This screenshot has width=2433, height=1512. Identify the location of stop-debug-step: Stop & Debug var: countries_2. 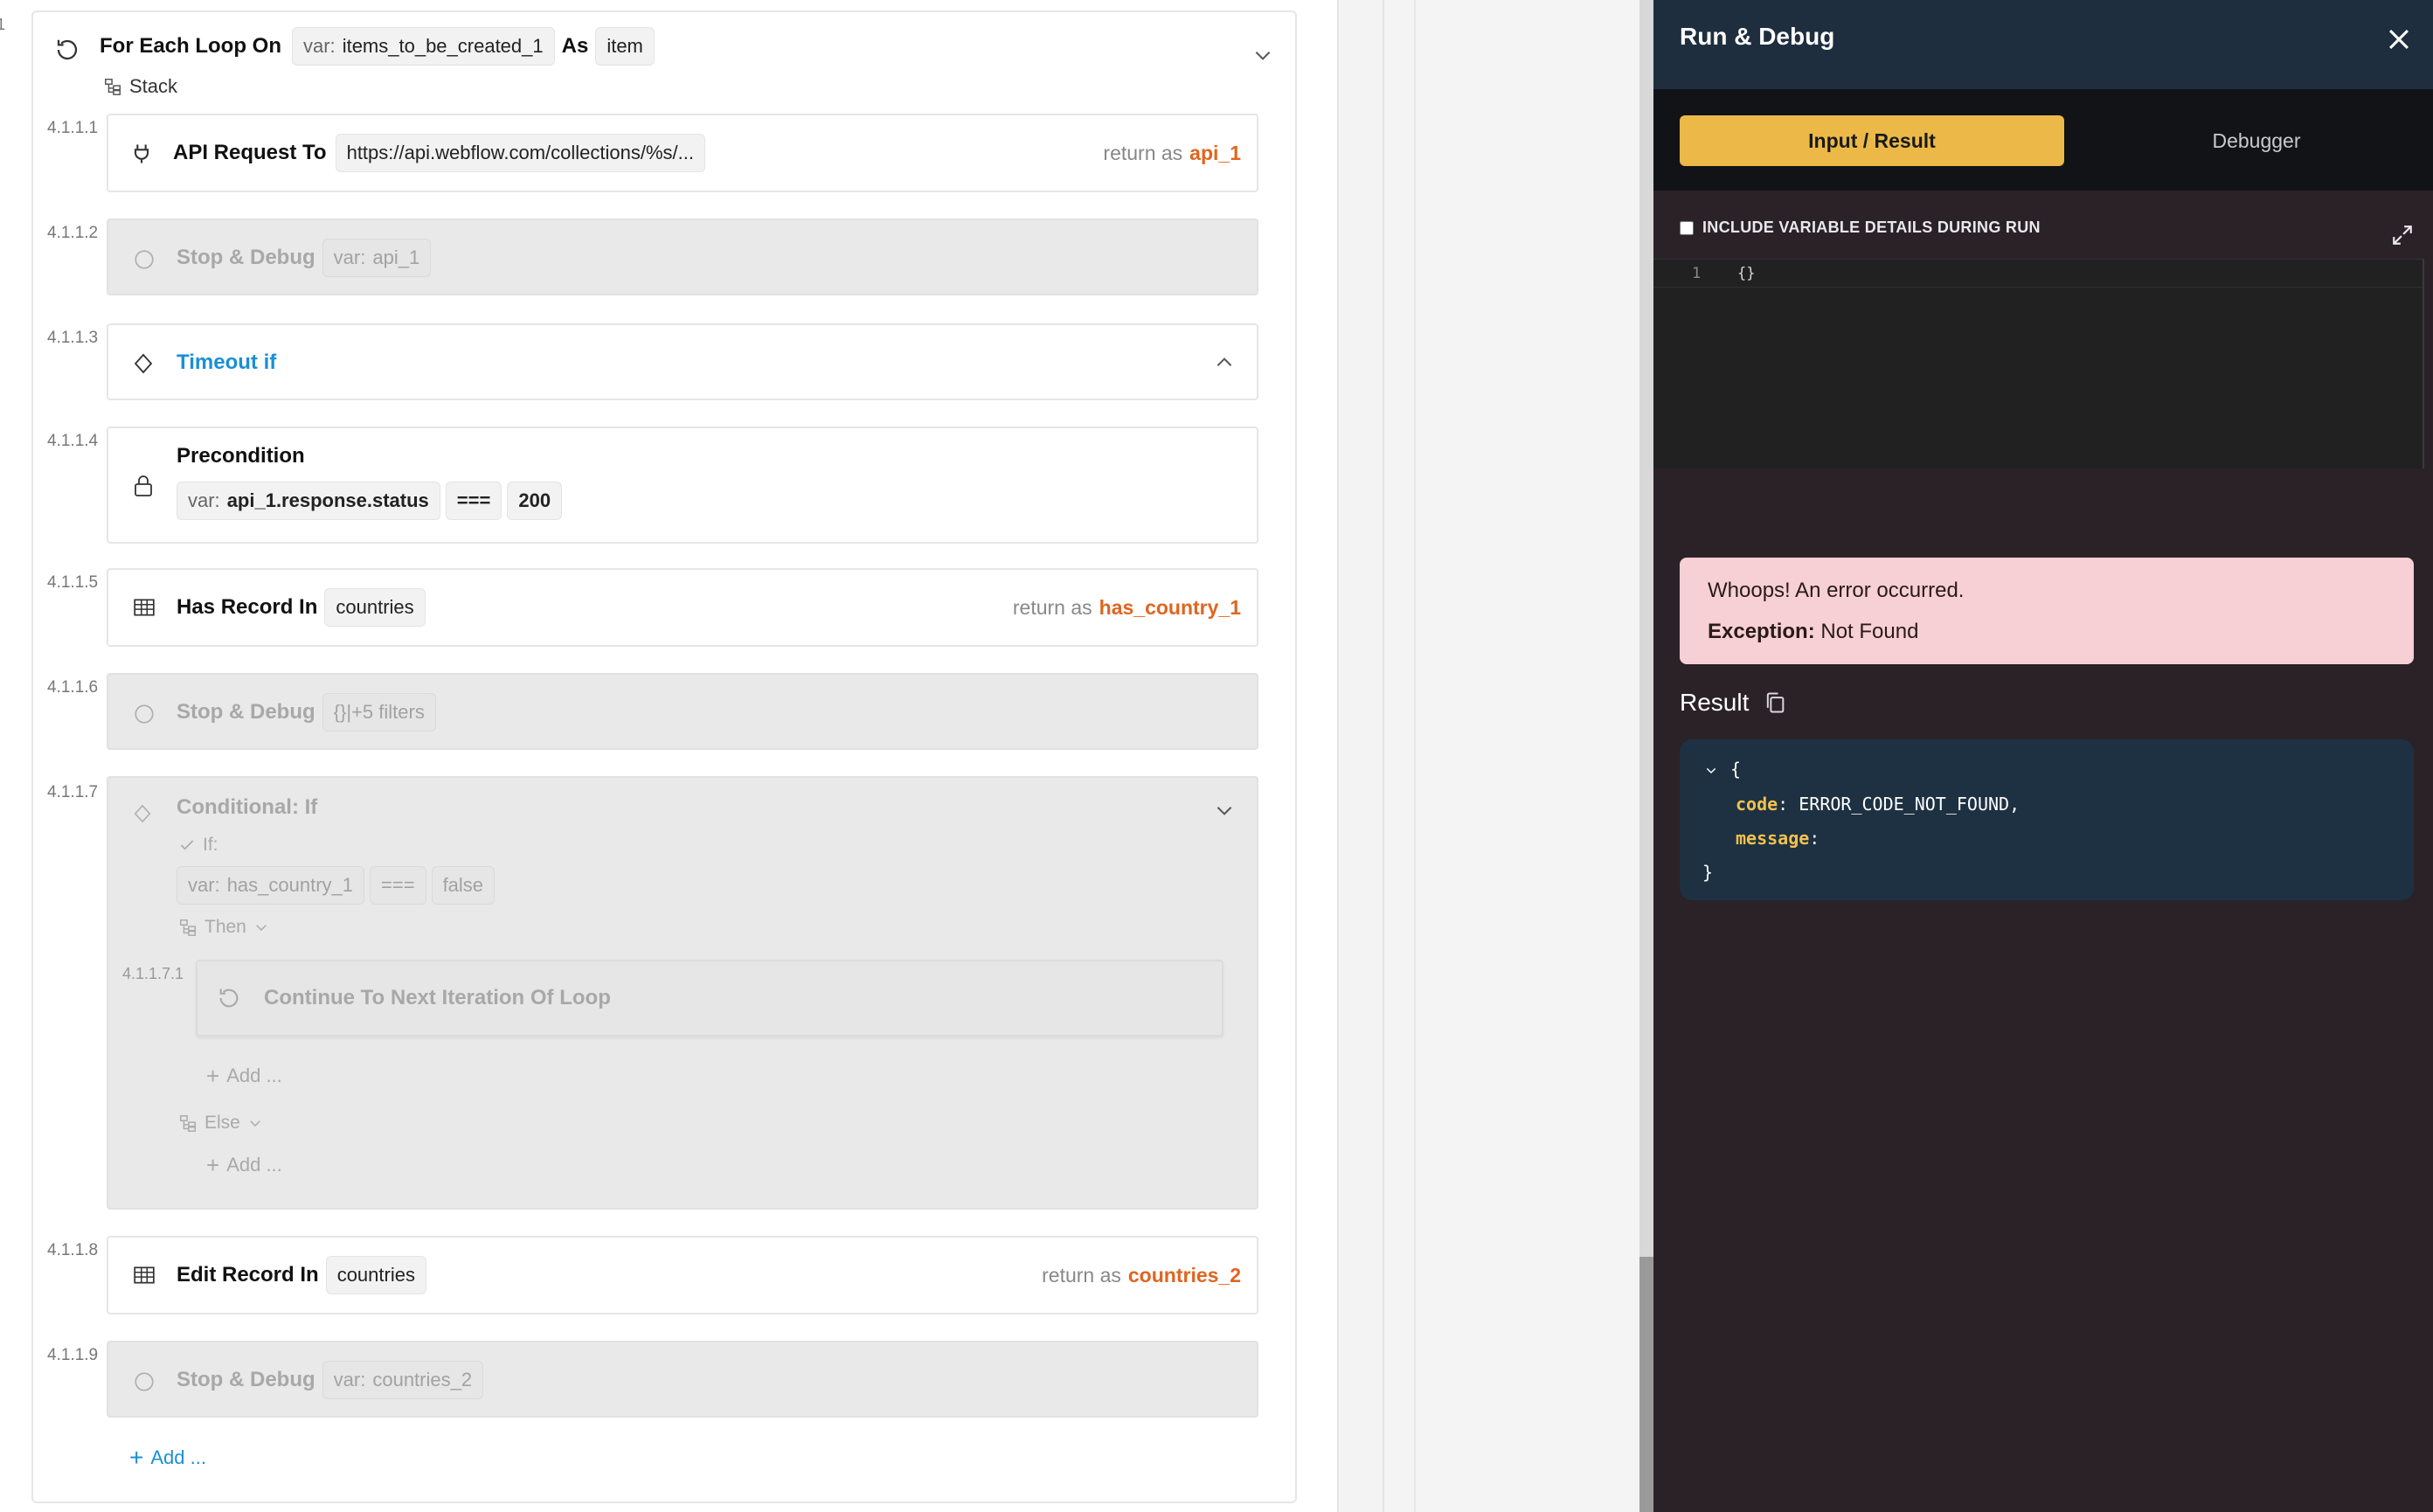
(682, 1379).